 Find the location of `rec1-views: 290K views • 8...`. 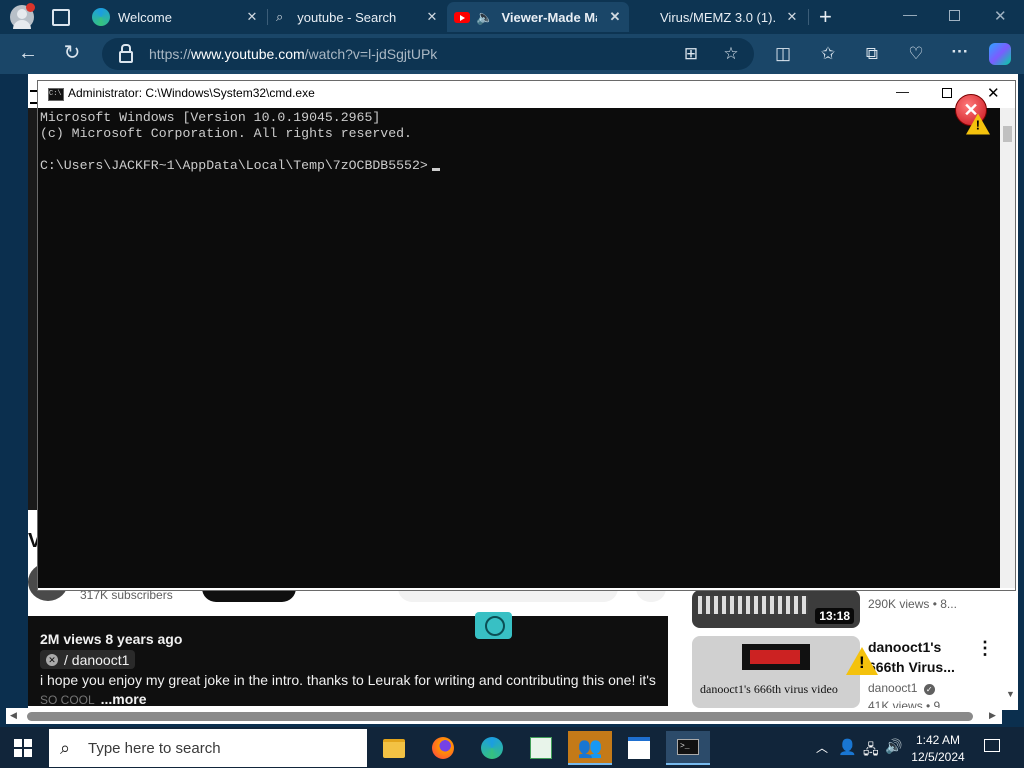

rec1-views: 290K views • 8... is located at coordinates (912, 604).